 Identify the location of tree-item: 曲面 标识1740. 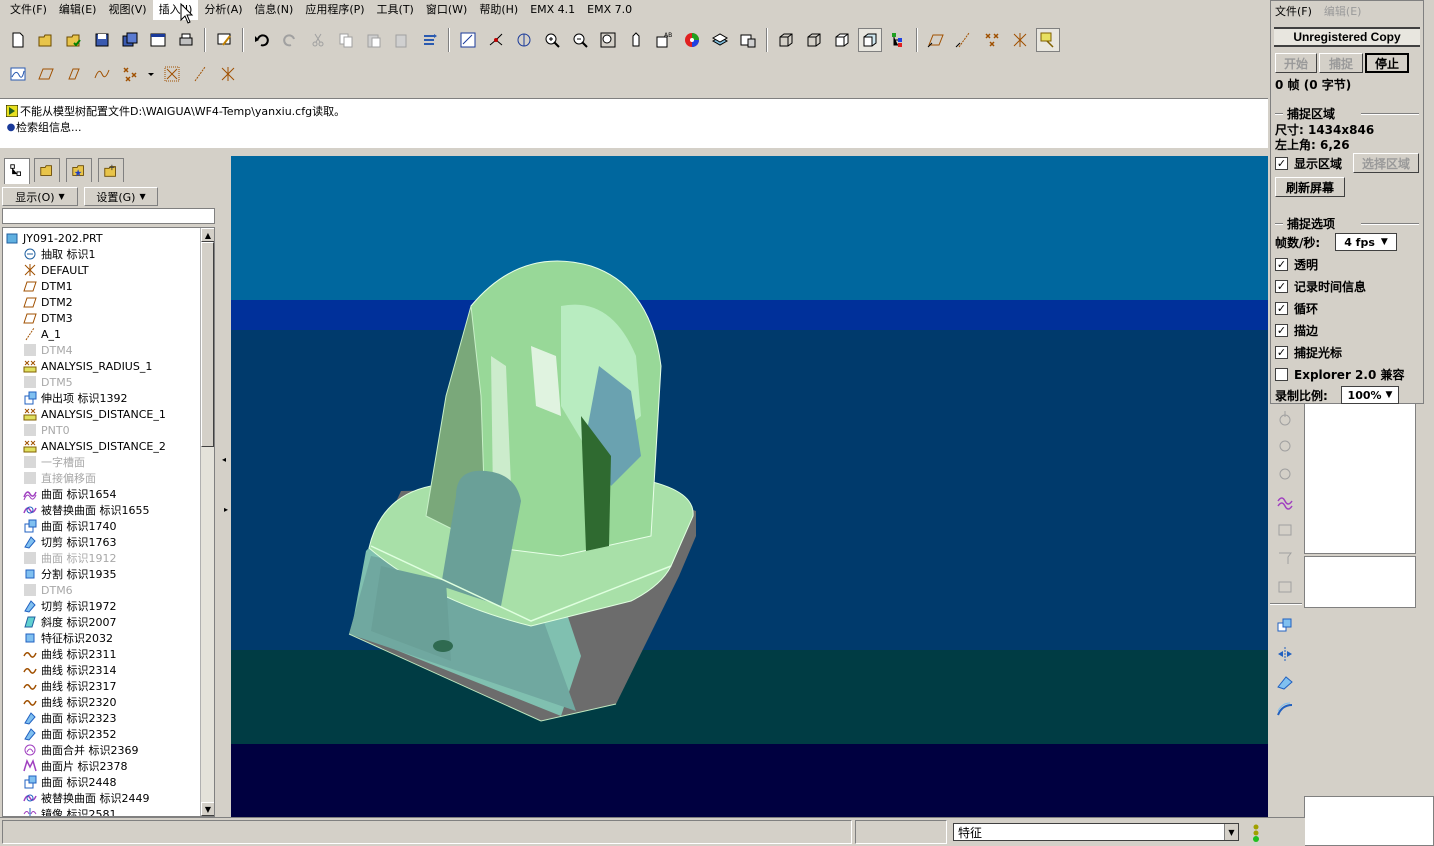
(70, 526).